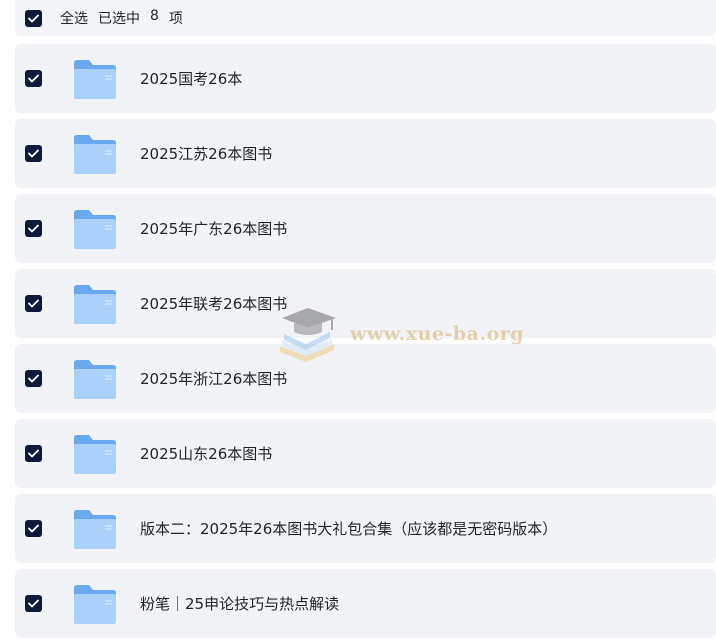  I want to click on folder-row: 2025江苏26本图书, so click(365, 153).